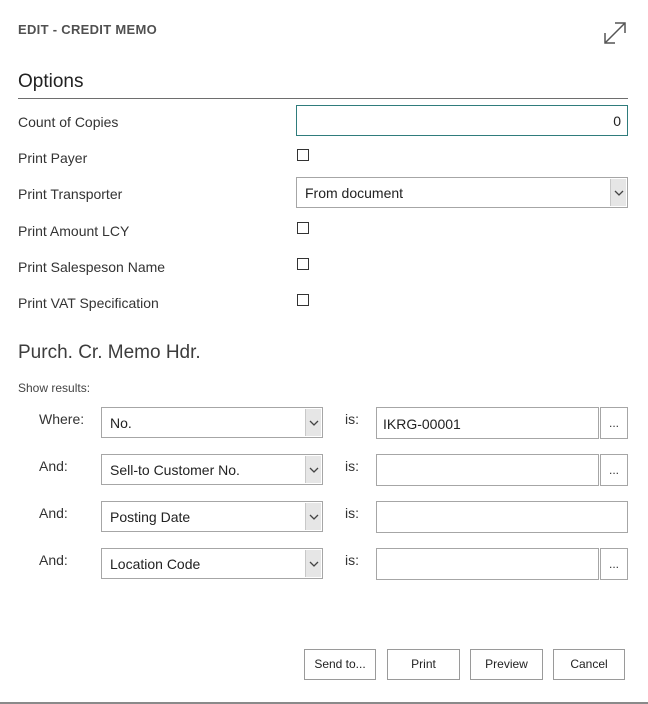 This screenshot has height=704, width=648. What do you see at coordinates (352, 513) in the screenshot?
I see `filter-row-3-is-label: is:` at bounding box center [352, 513].